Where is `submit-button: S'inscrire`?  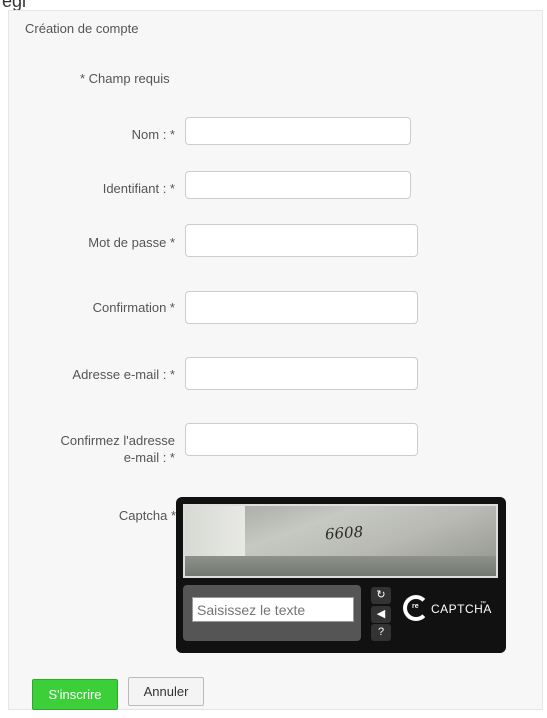 submit-button: S'inscrire is located at coordinates (75, 694).